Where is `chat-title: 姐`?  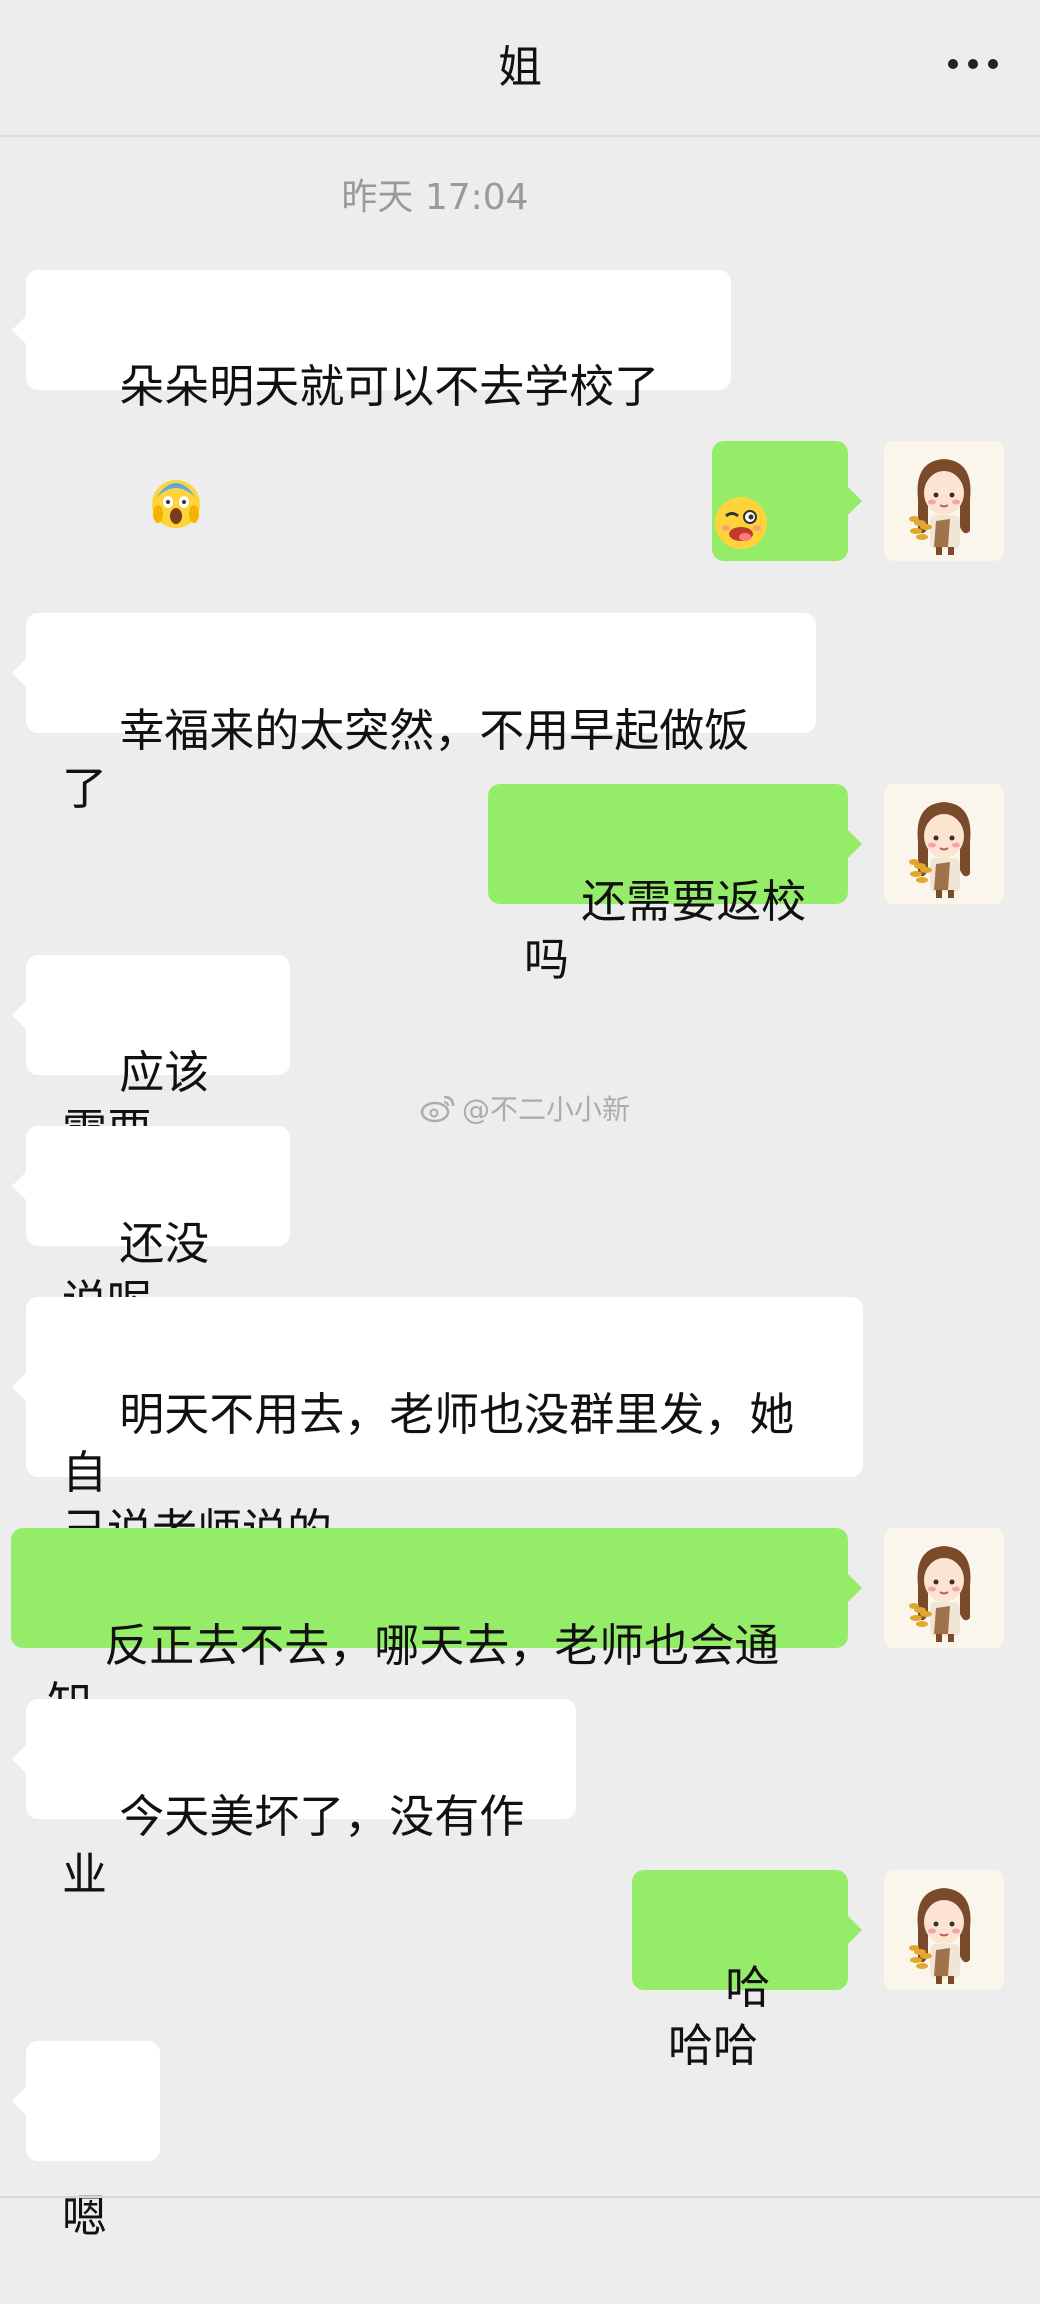 chat-title: 姐 is located at coordinates (520, 67).